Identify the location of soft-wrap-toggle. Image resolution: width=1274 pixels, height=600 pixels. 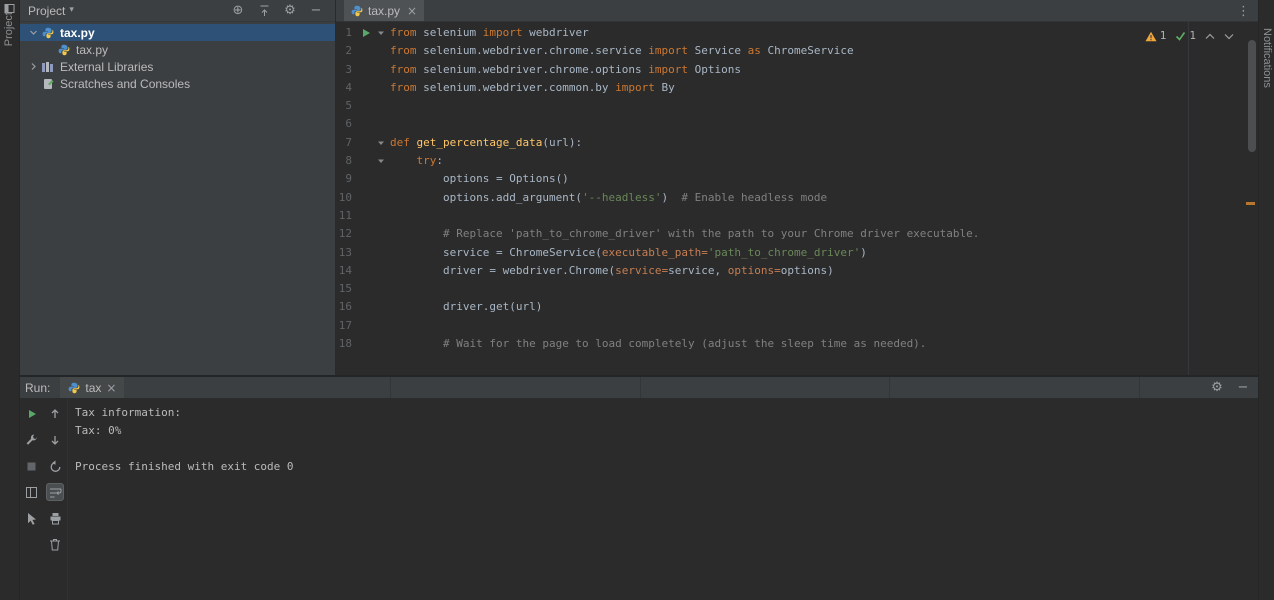
(55, 492).